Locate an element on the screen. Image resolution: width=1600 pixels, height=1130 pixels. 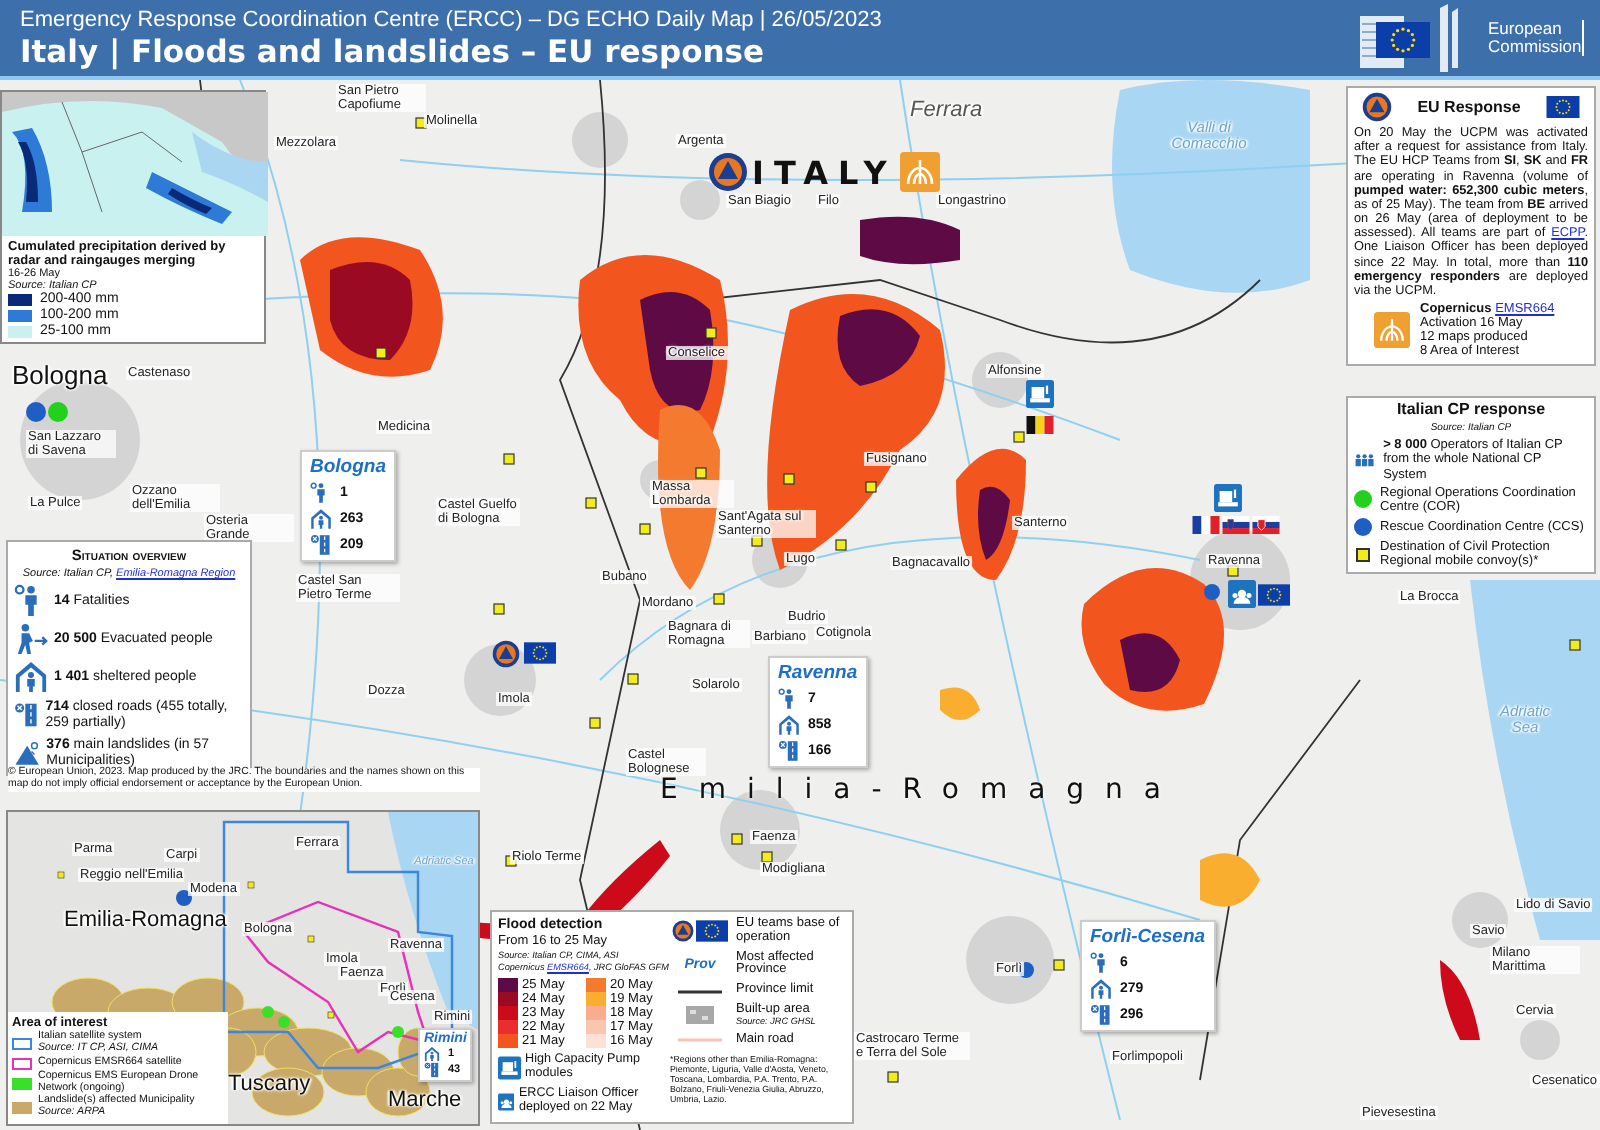
built-up-area-icon is located at coordinates (700, 1015).